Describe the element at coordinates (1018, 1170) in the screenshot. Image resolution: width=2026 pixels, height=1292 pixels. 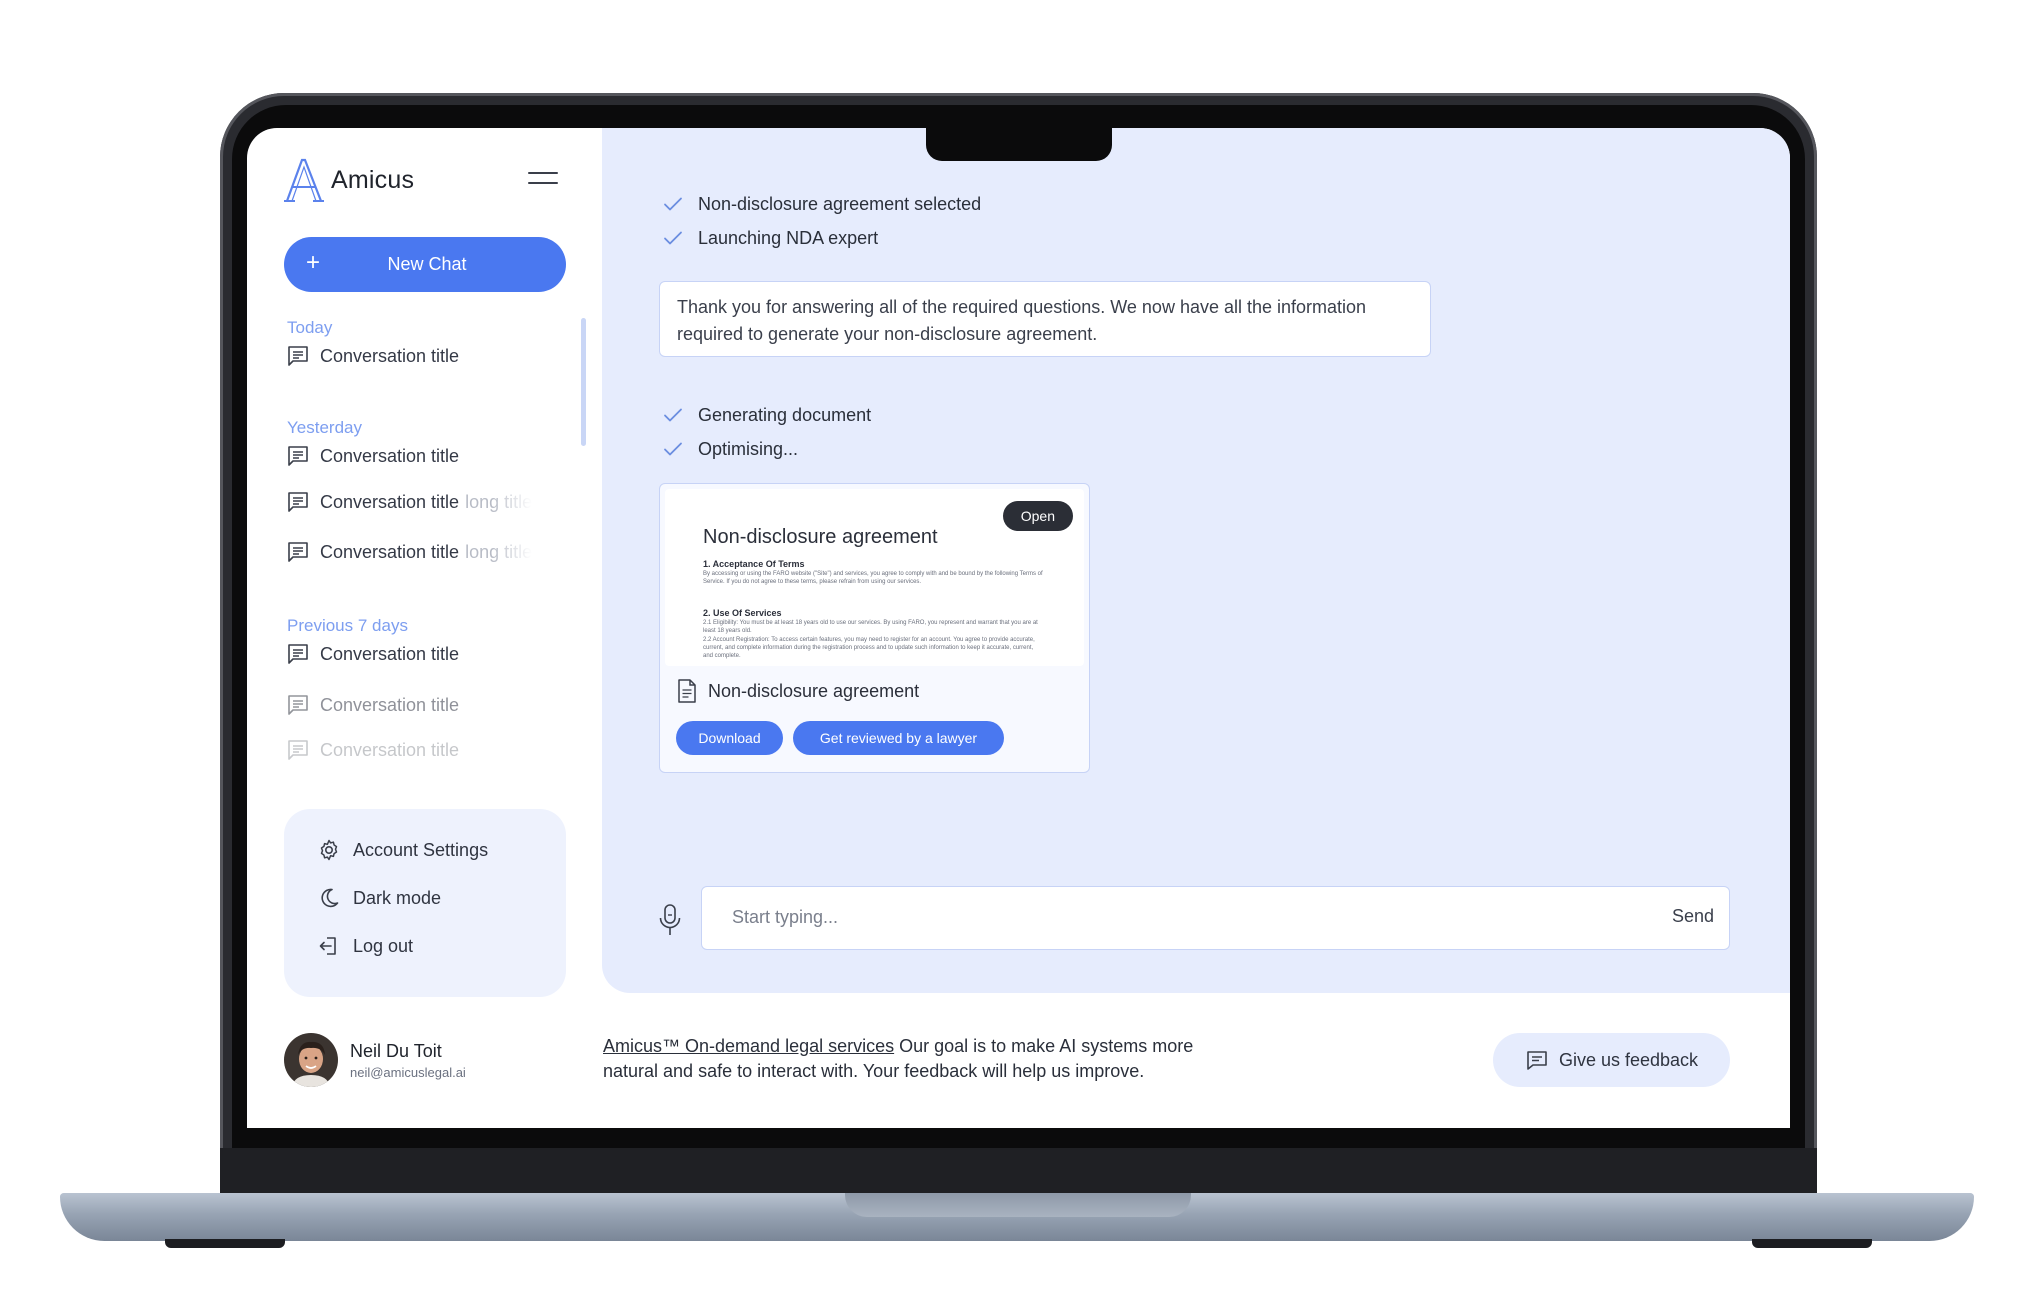
I see `laptop-chin` at that location.